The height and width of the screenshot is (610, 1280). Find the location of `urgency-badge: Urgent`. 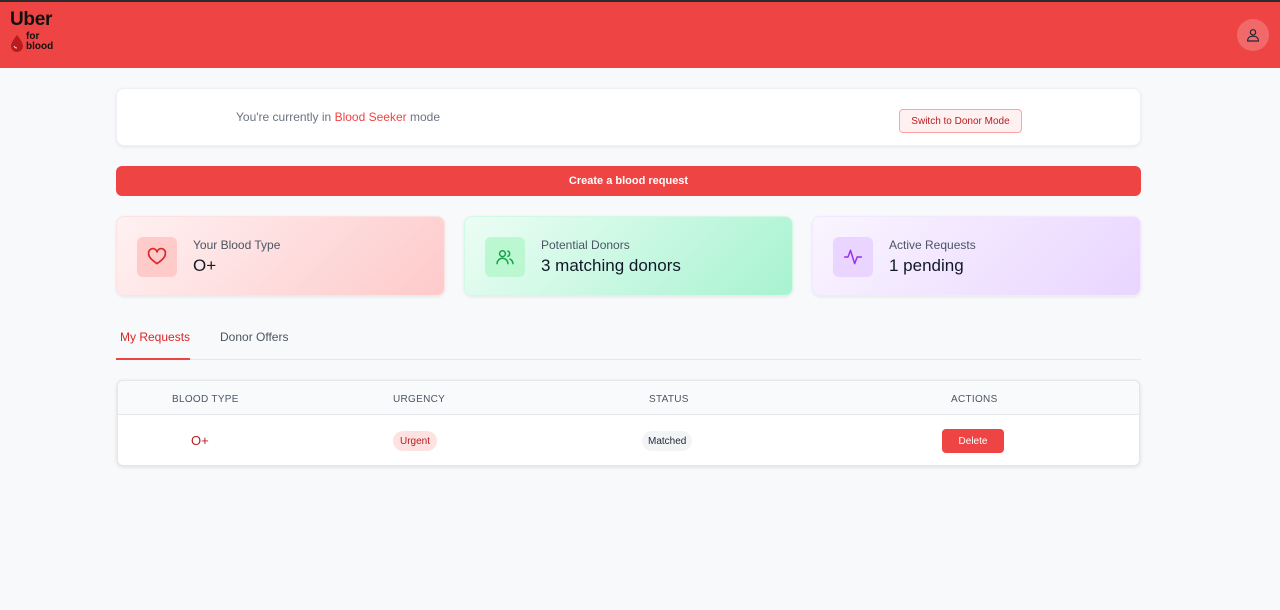

urgency-badge: Urgent is located at coordinates (415, 441).